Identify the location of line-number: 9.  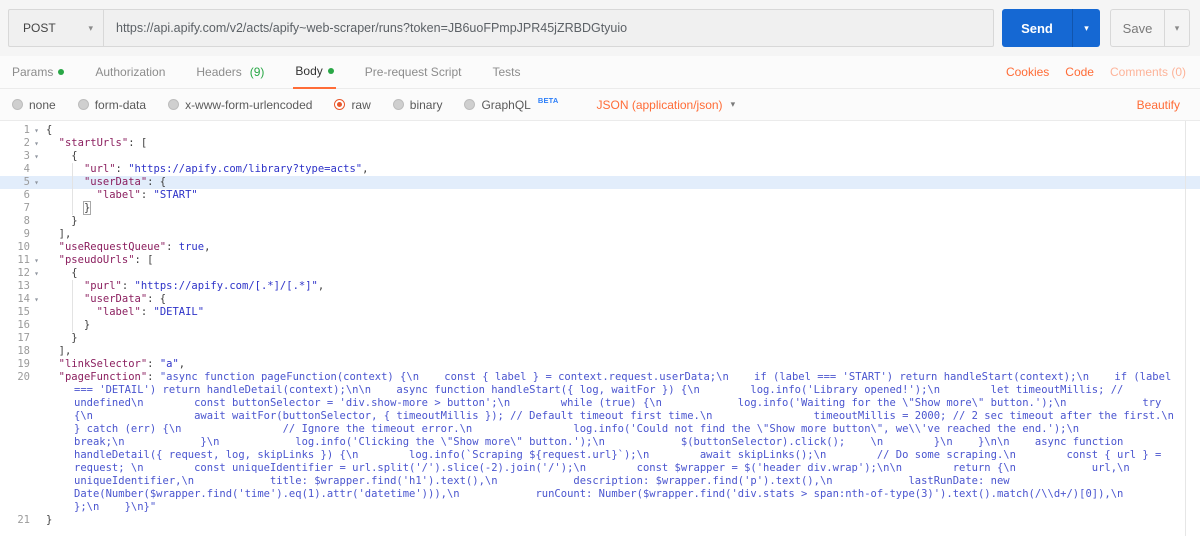
(26, 234).